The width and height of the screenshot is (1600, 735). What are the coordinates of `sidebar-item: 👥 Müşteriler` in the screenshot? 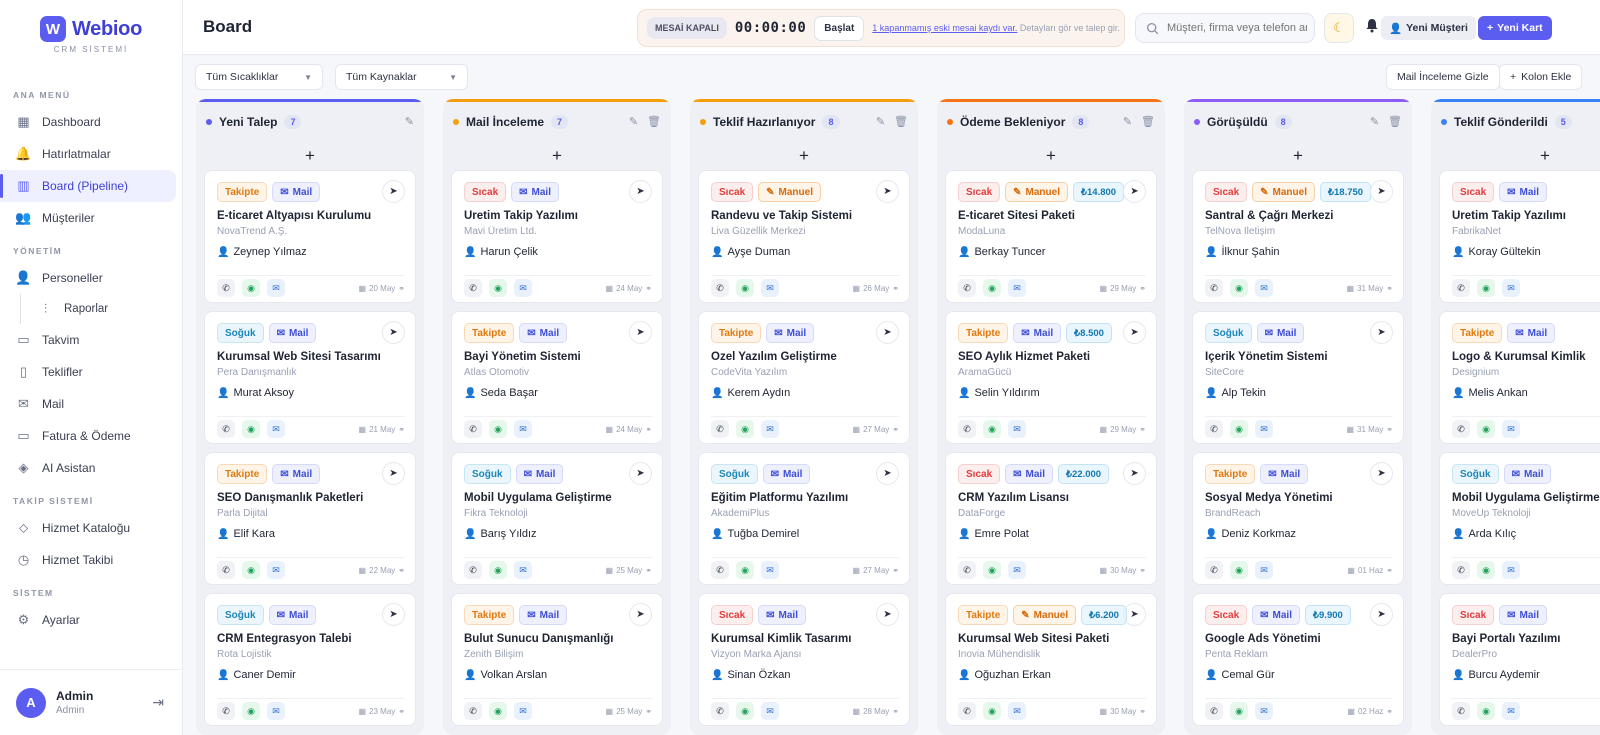 It's located at (88, 218).